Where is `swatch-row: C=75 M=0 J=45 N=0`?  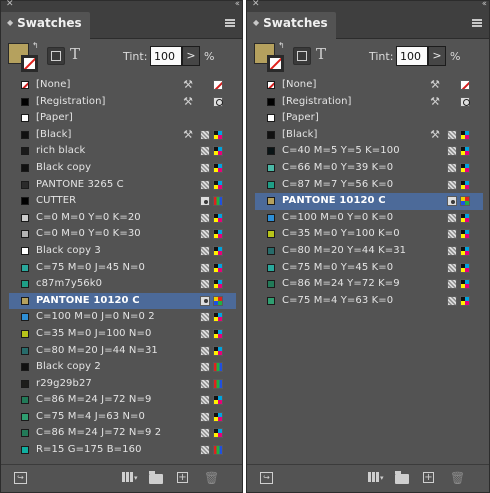 swatch-row: C=75 M=0 J=45 N=0 is located at coordinates (122, 268).